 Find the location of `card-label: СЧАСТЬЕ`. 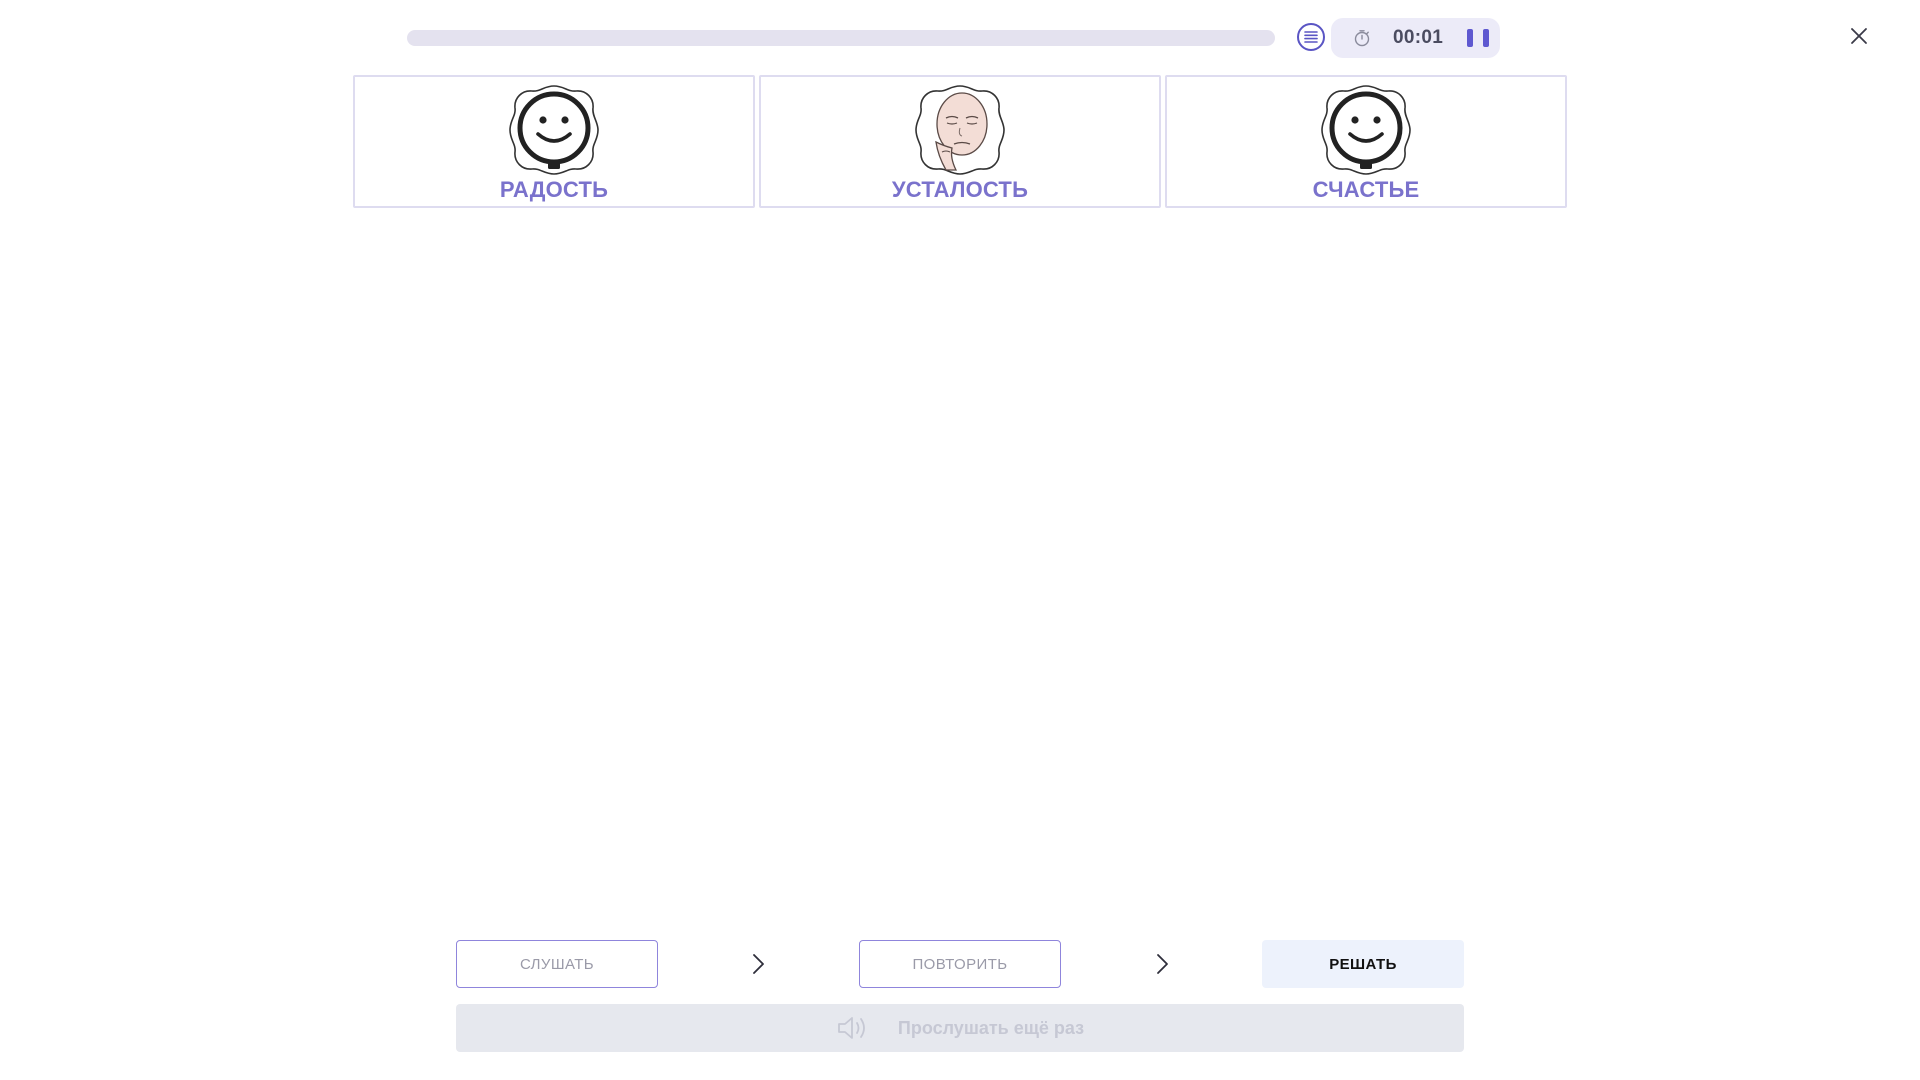

card-label: СЧАСТЬЕ is located at coordinates (1366, 189).